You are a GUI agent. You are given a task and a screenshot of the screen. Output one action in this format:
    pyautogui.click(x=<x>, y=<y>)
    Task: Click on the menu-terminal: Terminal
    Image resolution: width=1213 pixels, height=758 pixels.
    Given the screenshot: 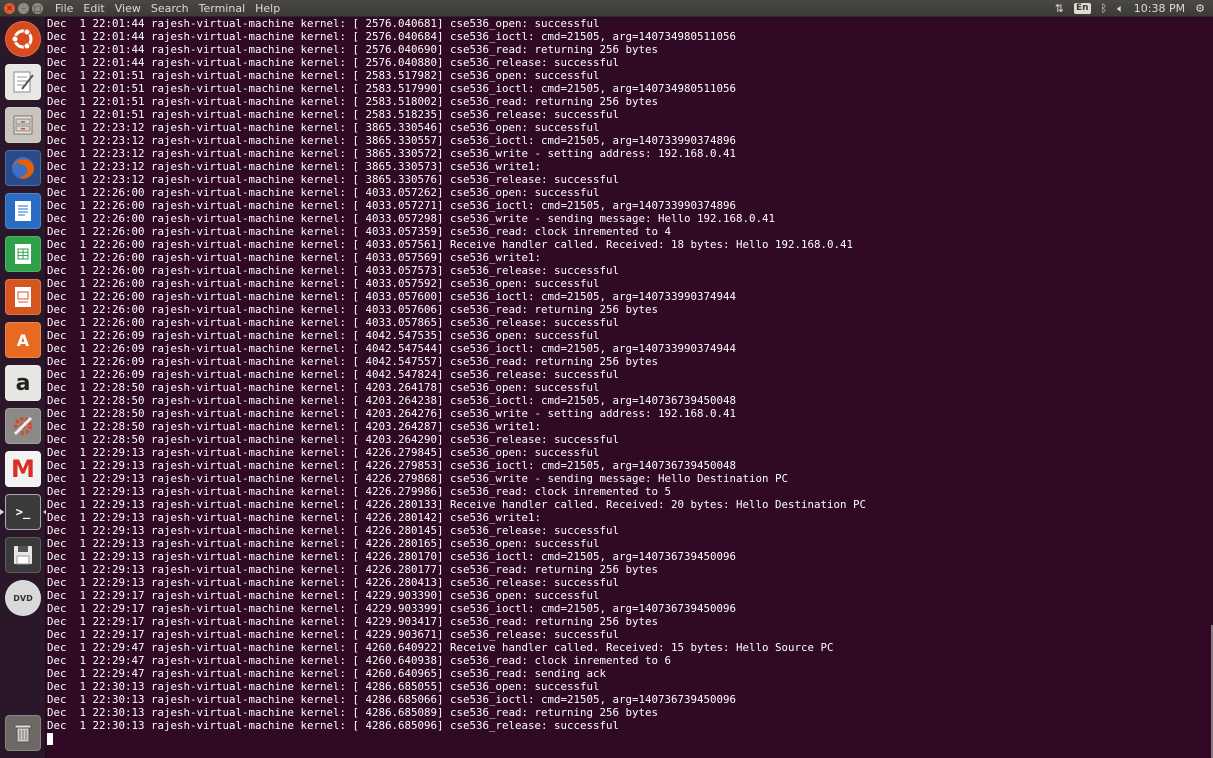 What is the action you would take?
    pyautogui.click(x=222, y=8)
    